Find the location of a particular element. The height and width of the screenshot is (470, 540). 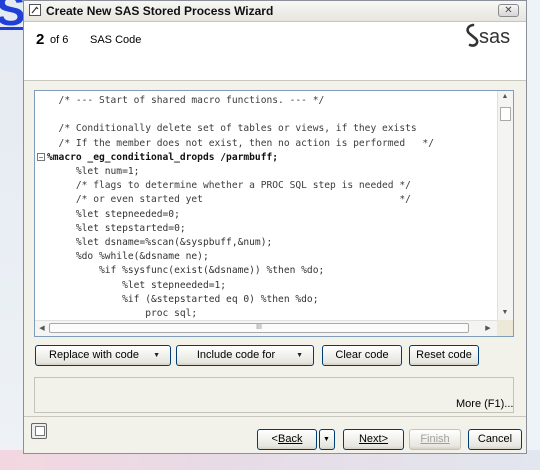

cancel-label: Cancel is located at coordinates (495, 439).